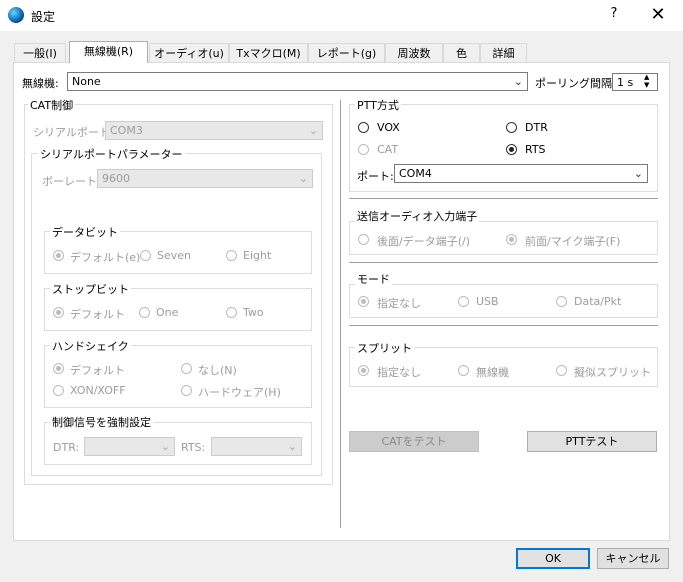 This screenshot has height=582, width=683. I want to click on mode-title: モード, so click(373, 279).